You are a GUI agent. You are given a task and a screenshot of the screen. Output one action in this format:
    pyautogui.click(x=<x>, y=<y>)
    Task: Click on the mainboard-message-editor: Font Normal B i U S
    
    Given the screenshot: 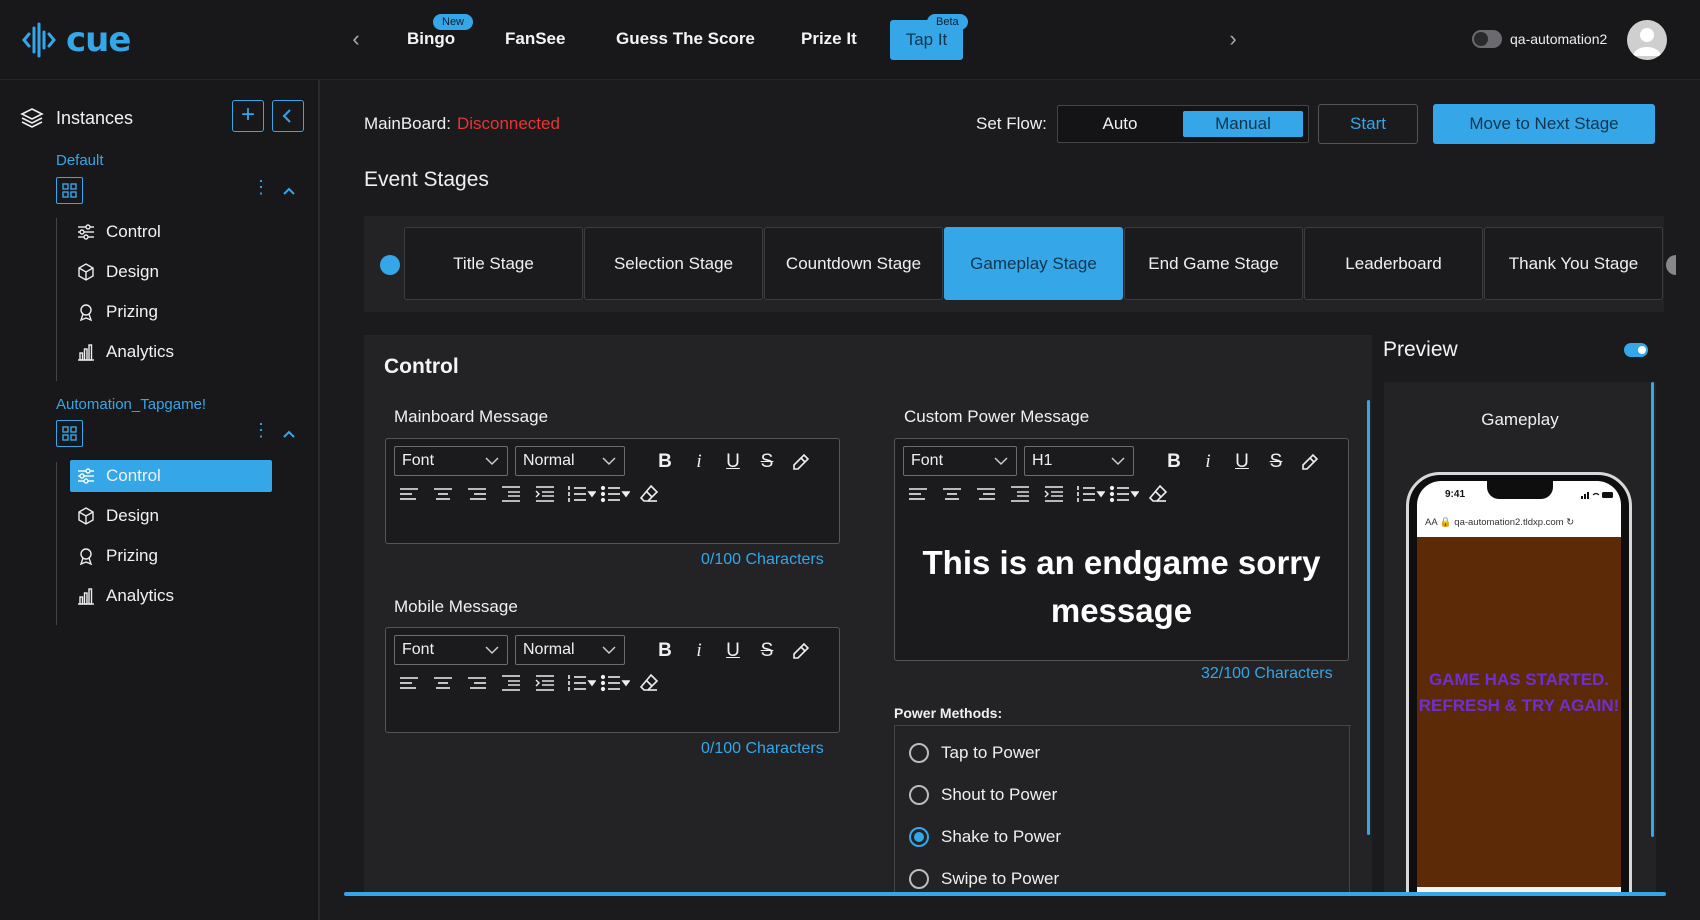 What is the action you would take?
    pyautogui.click(x=612, y=491)
    